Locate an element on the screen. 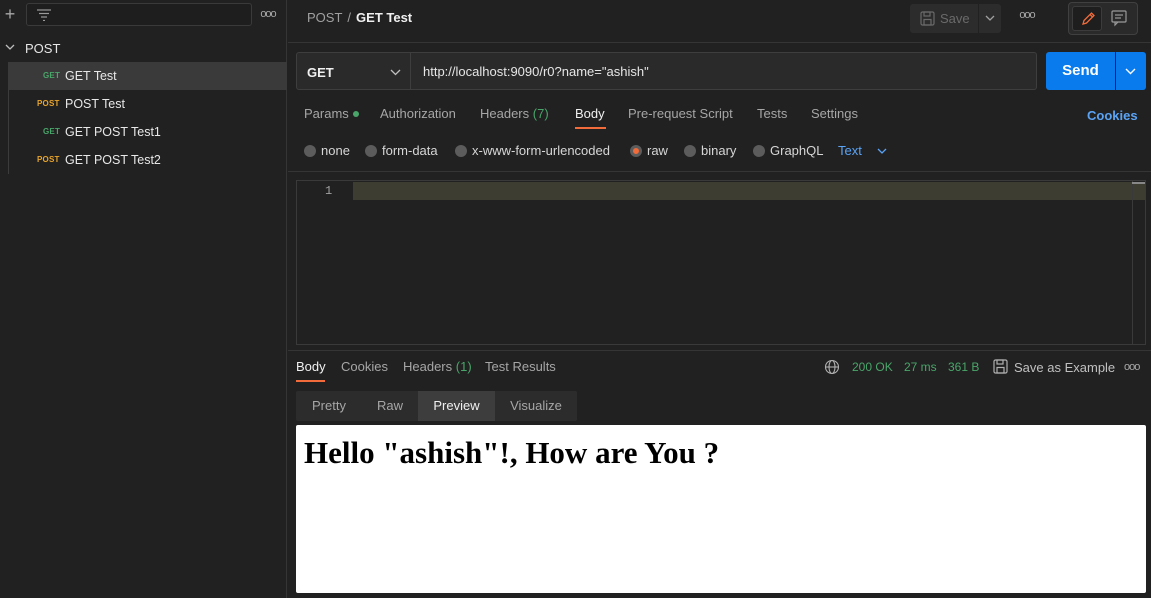 This screenshot has height=598, width=1151. editor-scrollbar is located at coordinates (1132, 262).